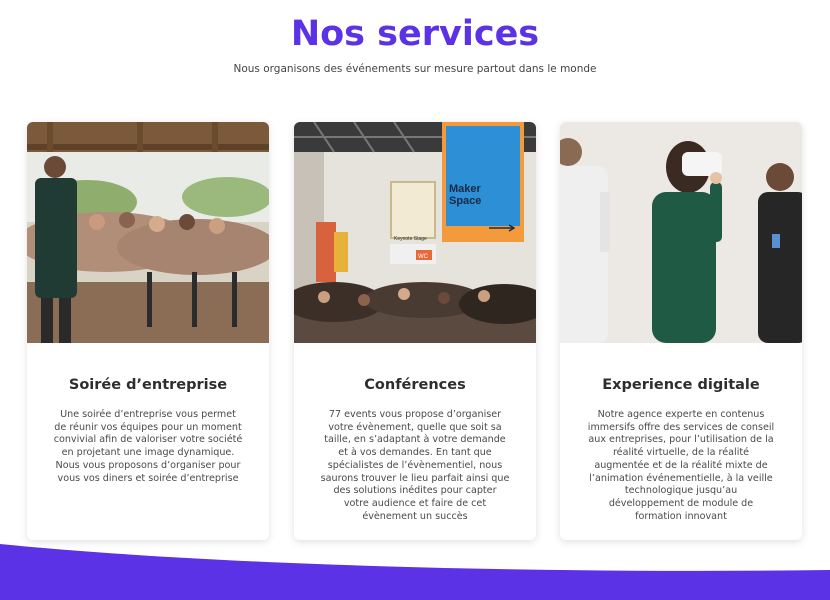  Describe the element at coordinates (410, 239) in the screenshot. I see `keynote-sign-text: Keynote Stage` at that location.